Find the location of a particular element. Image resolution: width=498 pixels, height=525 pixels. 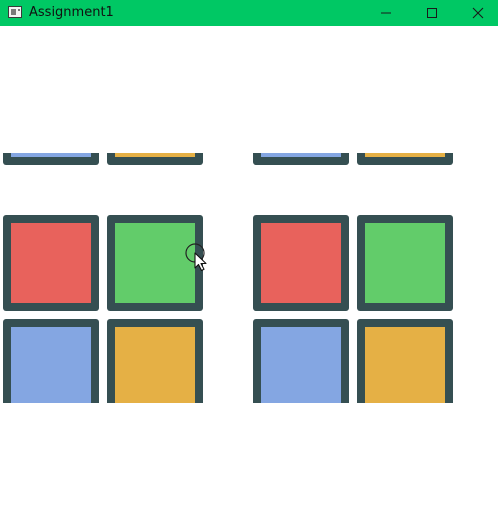

maximize-icon is located at coordinates (432, 13).